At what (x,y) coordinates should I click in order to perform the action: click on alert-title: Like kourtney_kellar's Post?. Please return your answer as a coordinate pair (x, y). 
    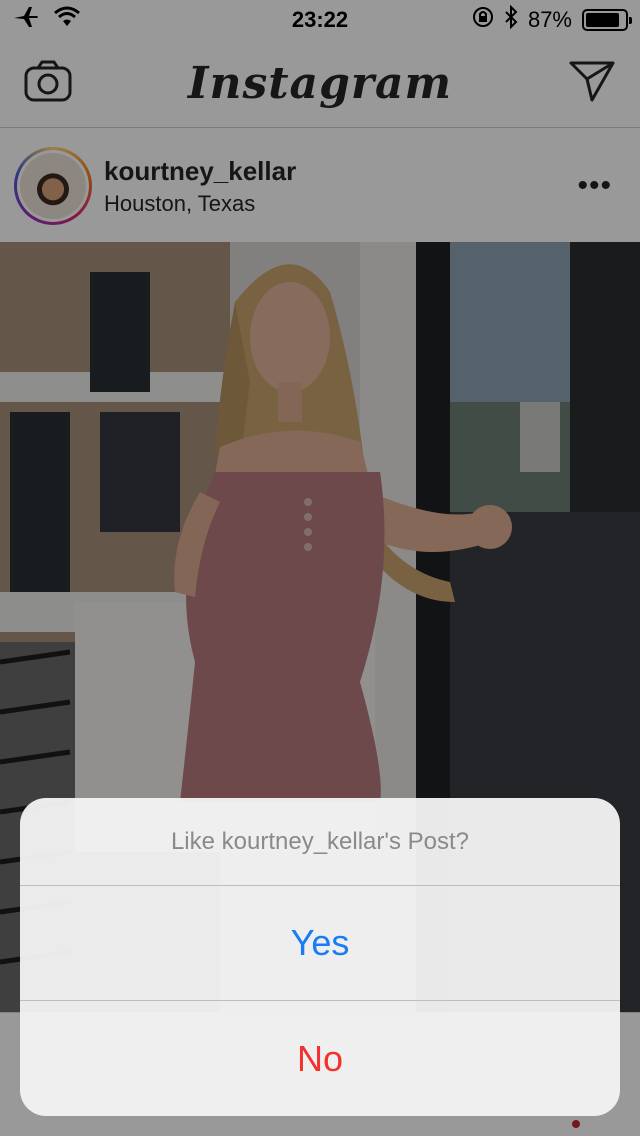
    Looking at the image, I should click on (320, 842).